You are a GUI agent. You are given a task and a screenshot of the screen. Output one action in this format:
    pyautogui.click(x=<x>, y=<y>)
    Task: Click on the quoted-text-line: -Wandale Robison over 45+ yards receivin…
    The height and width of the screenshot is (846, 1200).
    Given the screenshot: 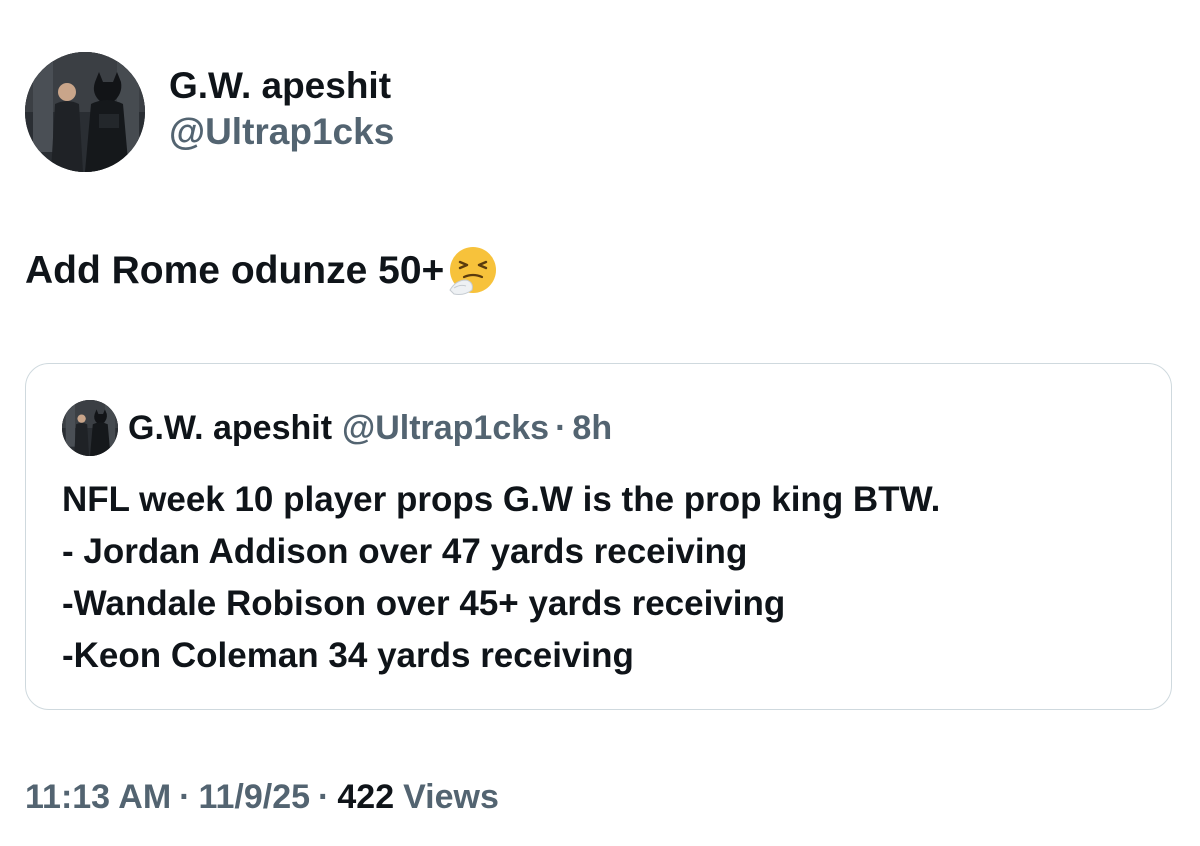 What is the action you would take?
    pyautogui.click(x=424, y=603)
    